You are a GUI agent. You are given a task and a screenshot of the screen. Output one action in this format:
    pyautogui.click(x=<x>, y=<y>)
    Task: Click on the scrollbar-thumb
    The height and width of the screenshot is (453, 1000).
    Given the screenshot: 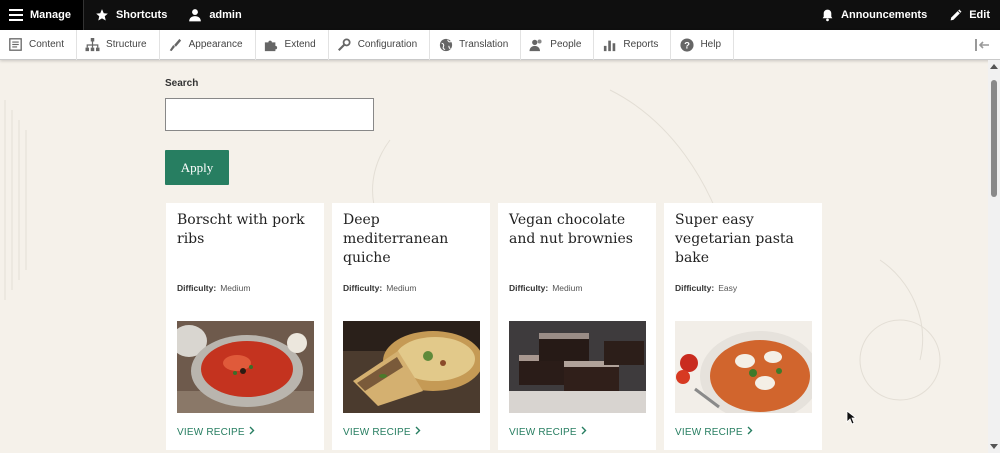 What is the action you would take?
    pyautogui.click(x=994, y=138)
    